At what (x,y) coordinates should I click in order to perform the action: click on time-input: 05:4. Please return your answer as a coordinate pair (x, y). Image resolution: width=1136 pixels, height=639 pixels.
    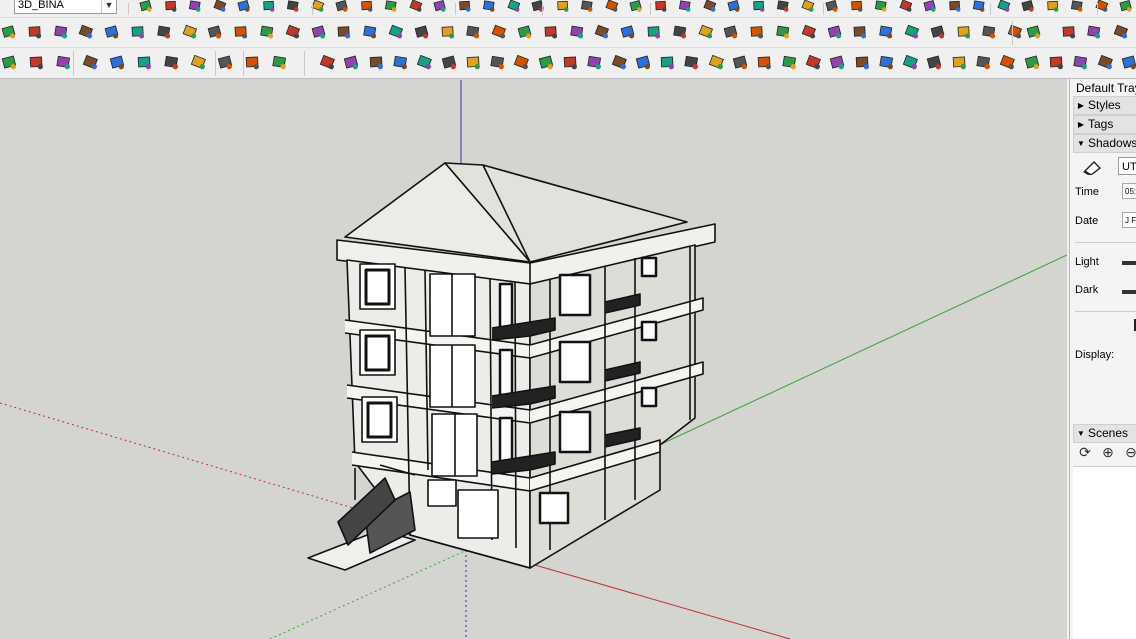
    Looking at the image, I should click on (1129, 191).